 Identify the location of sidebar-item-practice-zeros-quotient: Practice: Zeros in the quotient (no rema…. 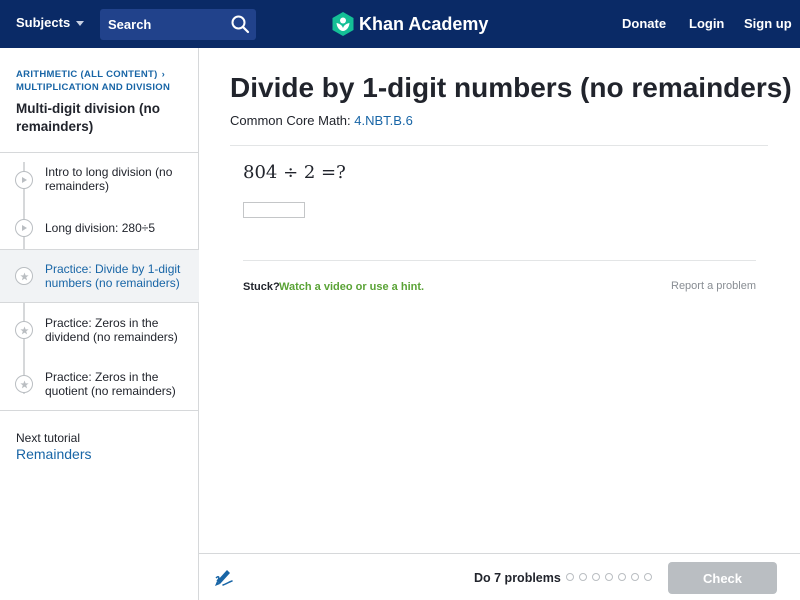
(99, 386).